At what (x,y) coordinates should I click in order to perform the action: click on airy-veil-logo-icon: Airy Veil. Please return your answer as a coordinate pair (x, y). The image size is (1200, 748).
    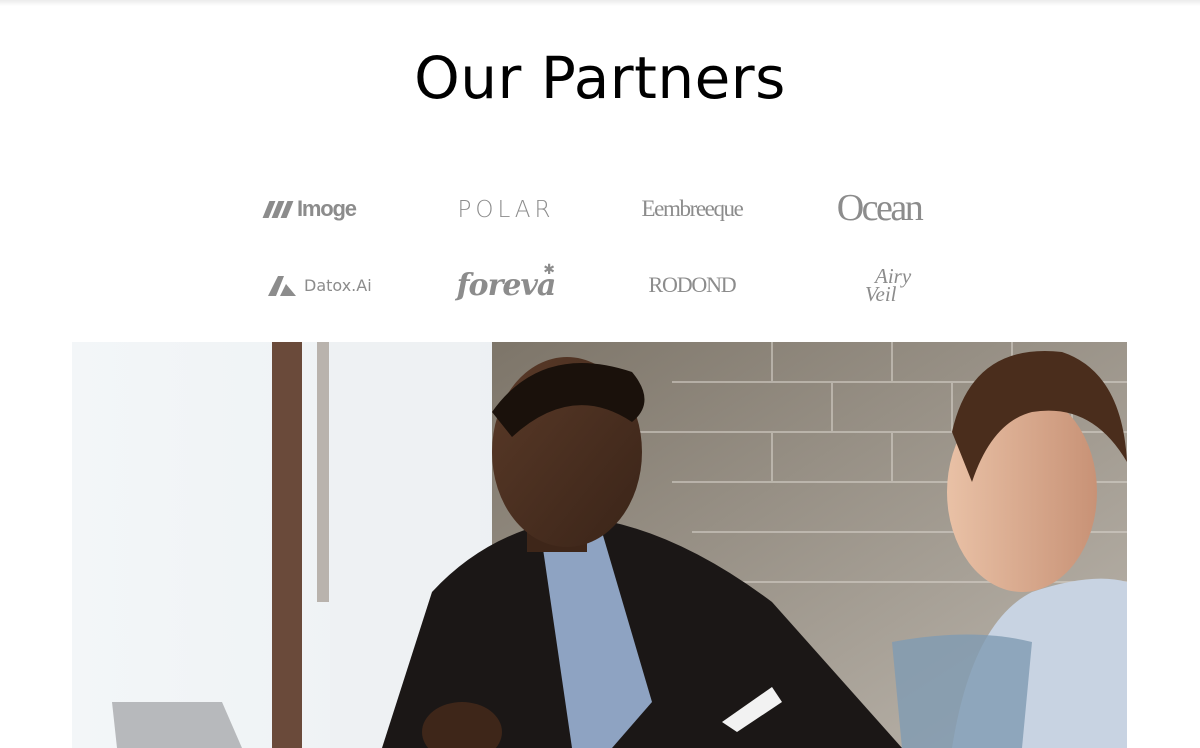
    Looking at the image, I should click on (879, 285).